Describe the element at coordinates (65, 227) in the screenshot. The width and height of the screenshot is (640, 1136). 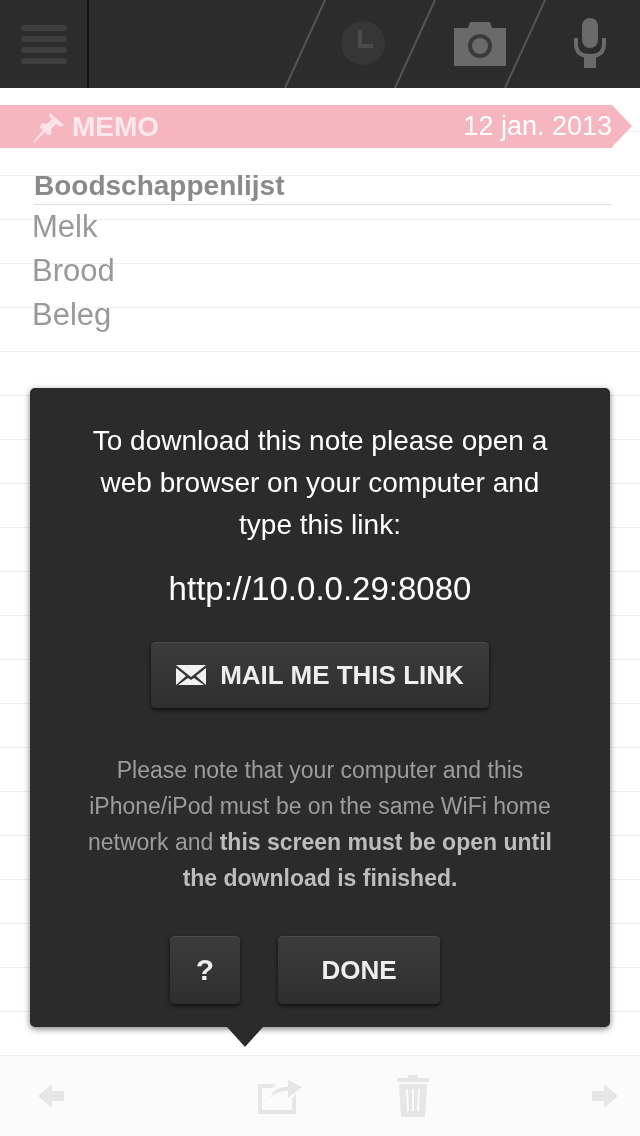
I see `note-line: Melk` at that location.